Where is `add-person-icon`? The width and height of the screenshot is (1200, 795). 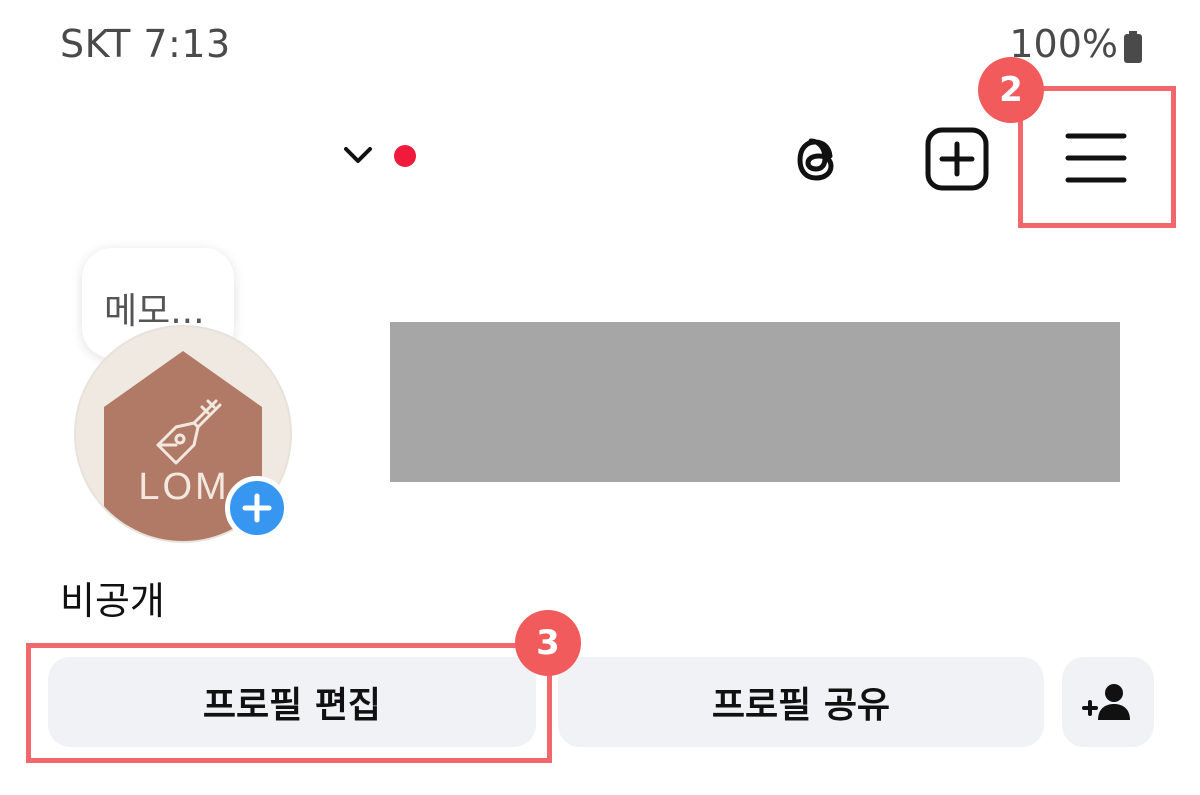 add-person-icon is located at coordinates (1106, 702).